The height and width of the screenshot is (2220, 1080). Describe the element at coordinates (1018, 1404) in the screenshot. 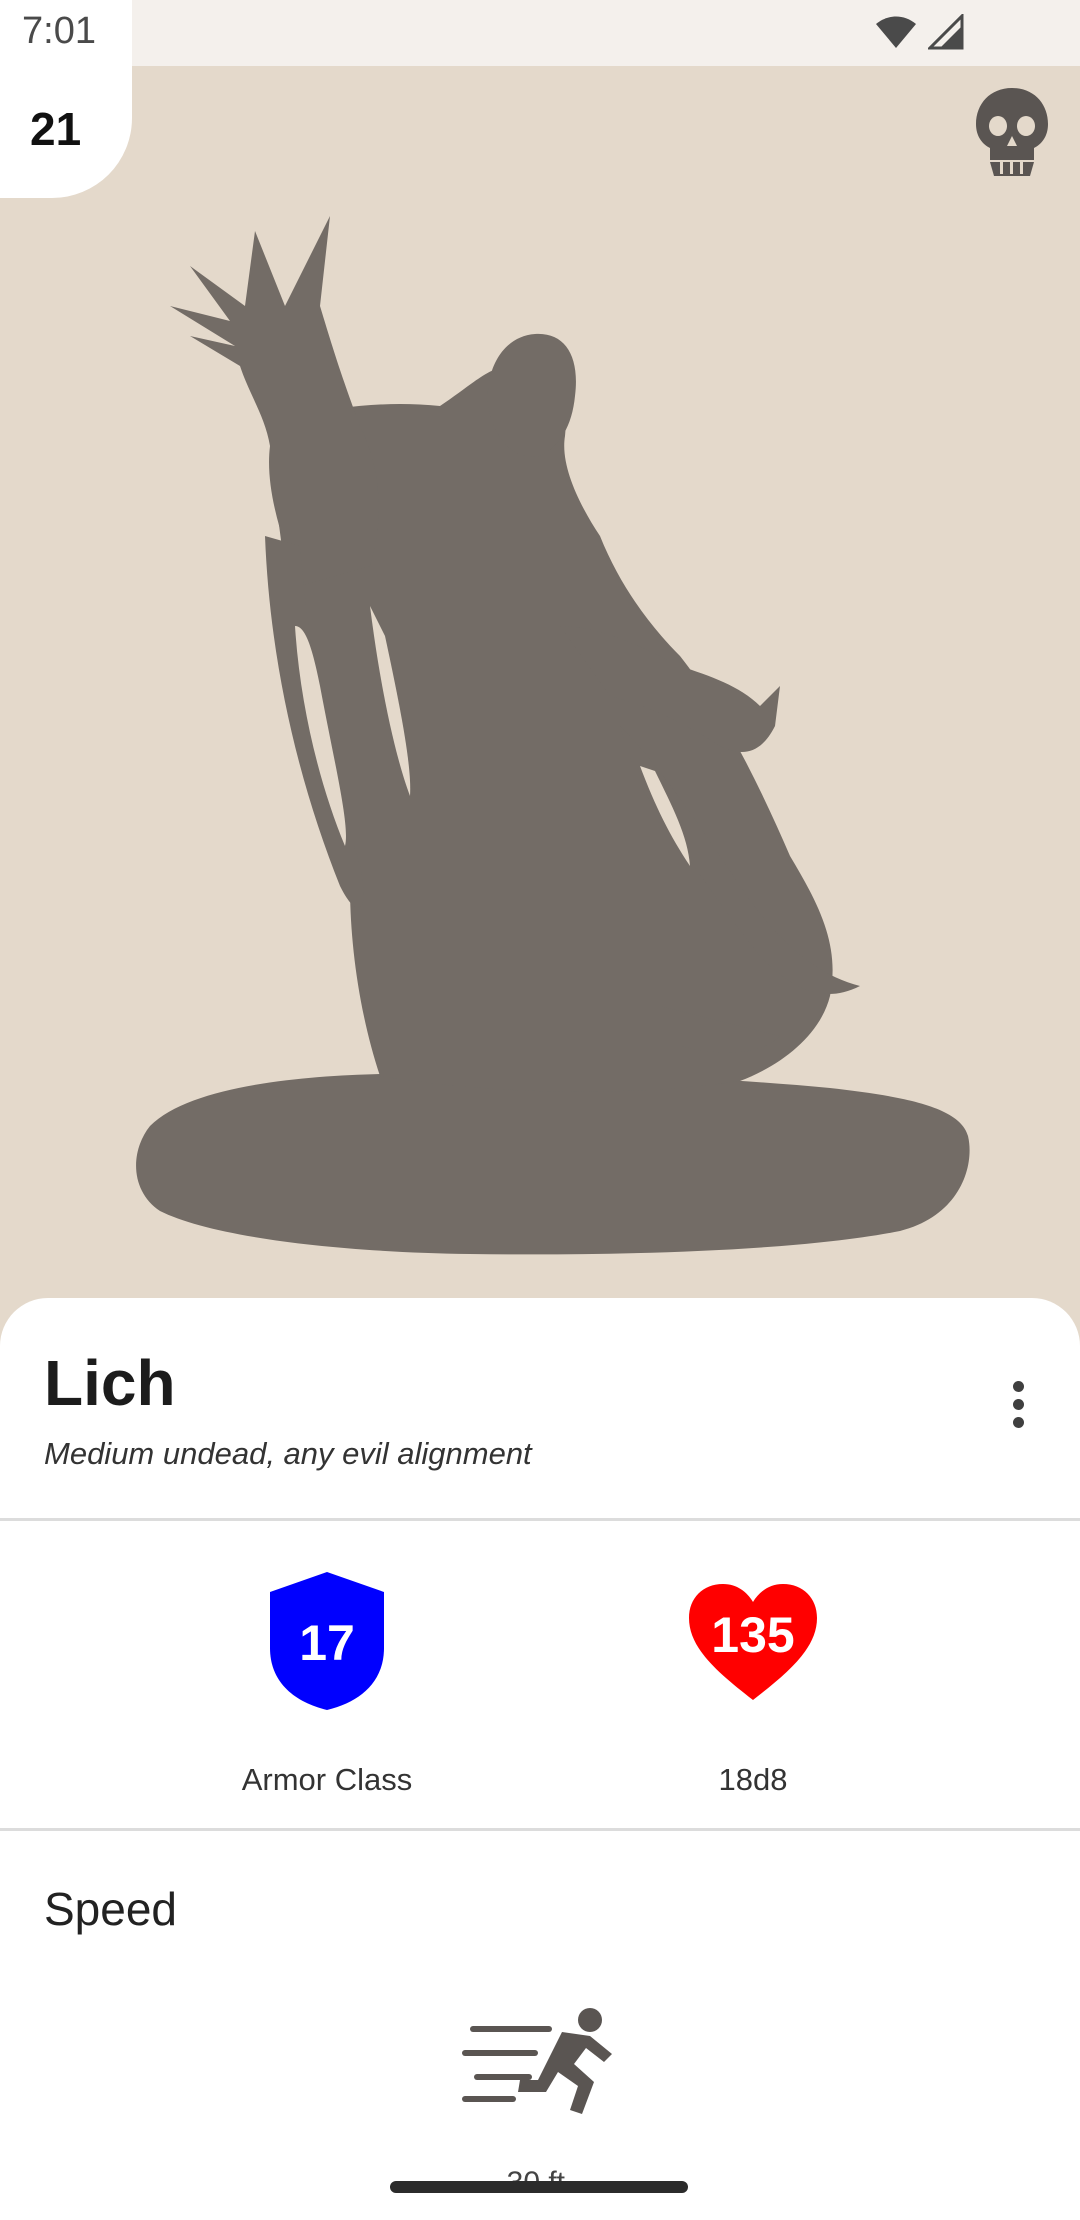

I see `more-options-button` at that location.